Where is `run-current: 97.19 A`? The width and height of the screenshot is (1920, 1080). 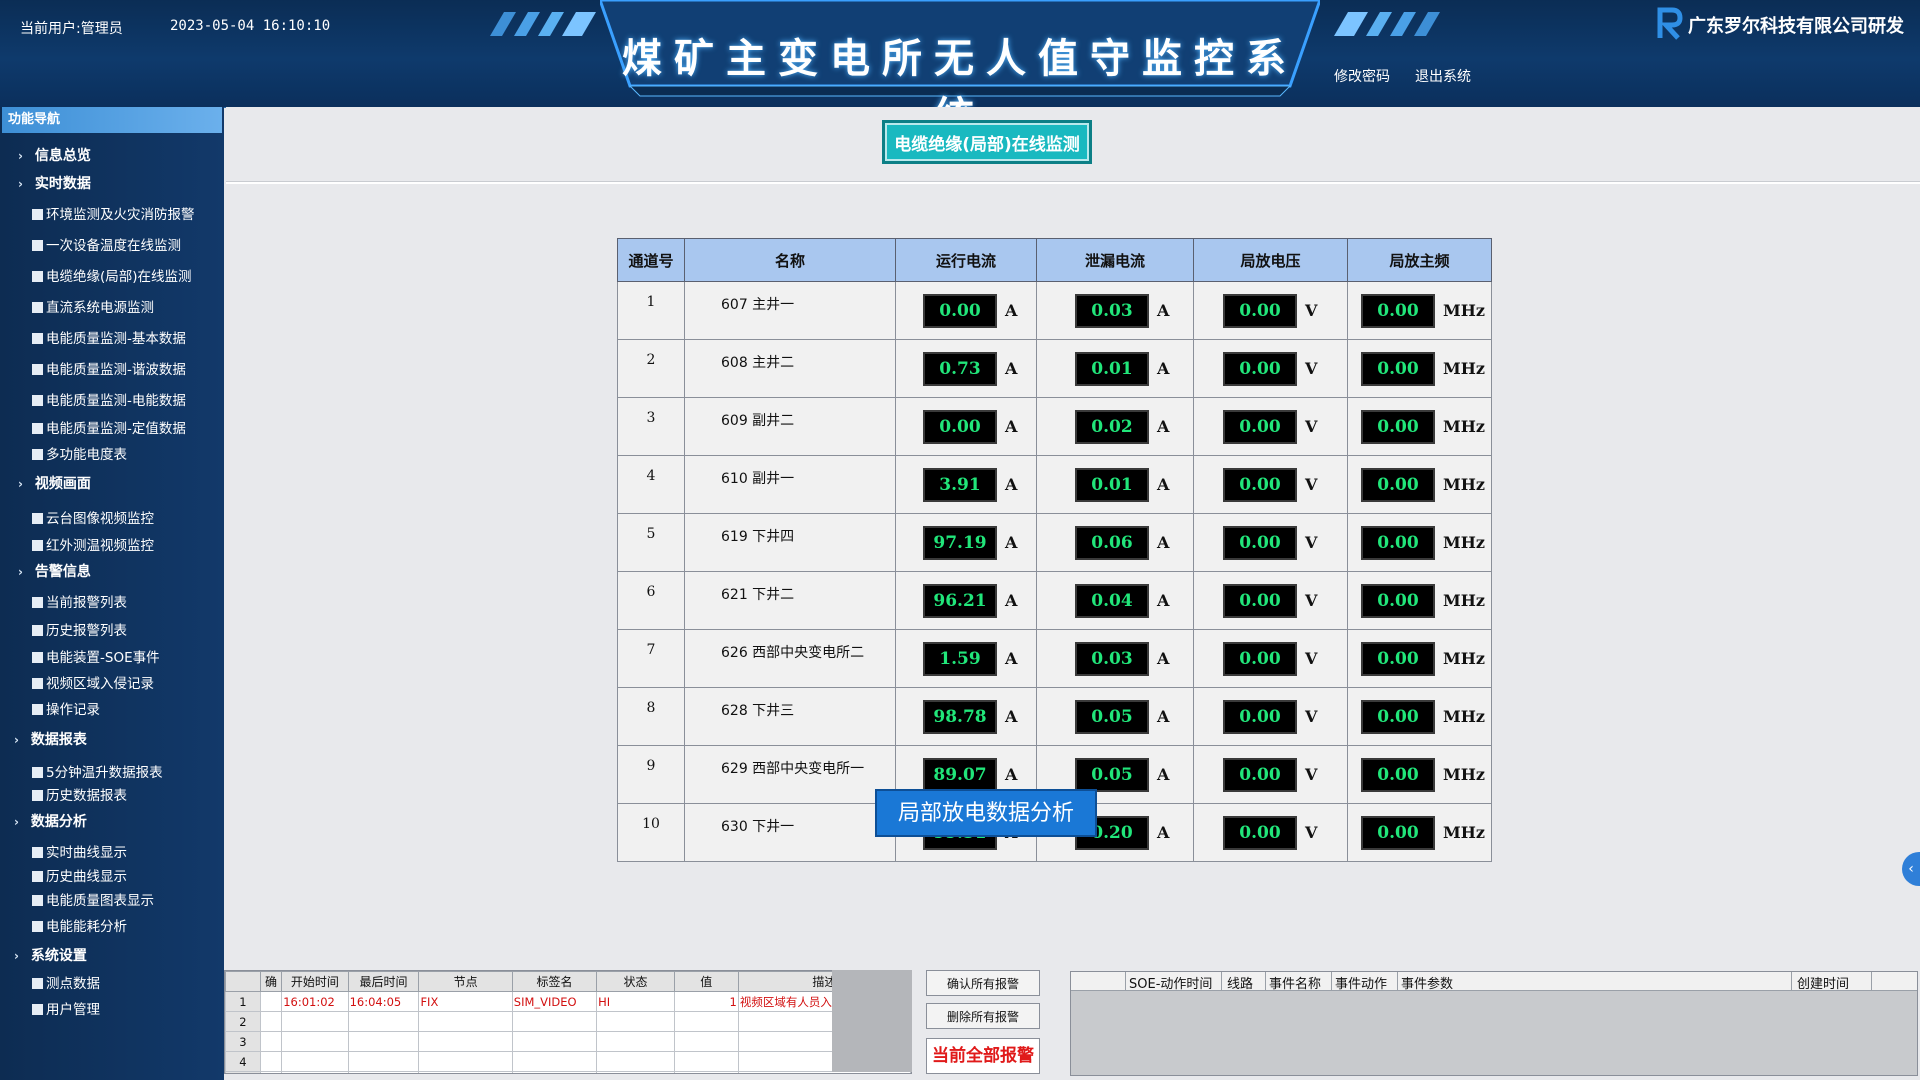 run-current: 97.19 A is located at coordinates (966, 542).